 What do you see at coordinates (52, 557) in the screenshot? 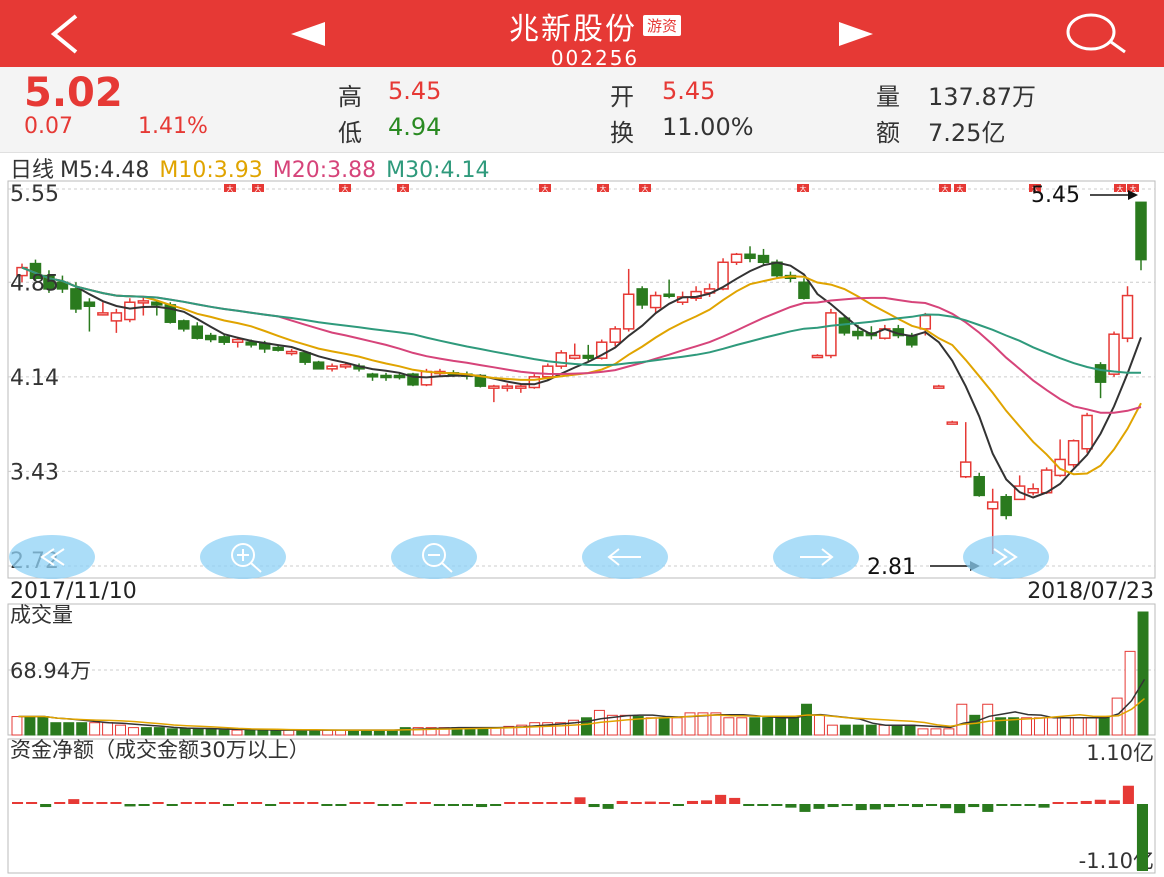
I see `rewind-icon` at bounding box center [52, 557].